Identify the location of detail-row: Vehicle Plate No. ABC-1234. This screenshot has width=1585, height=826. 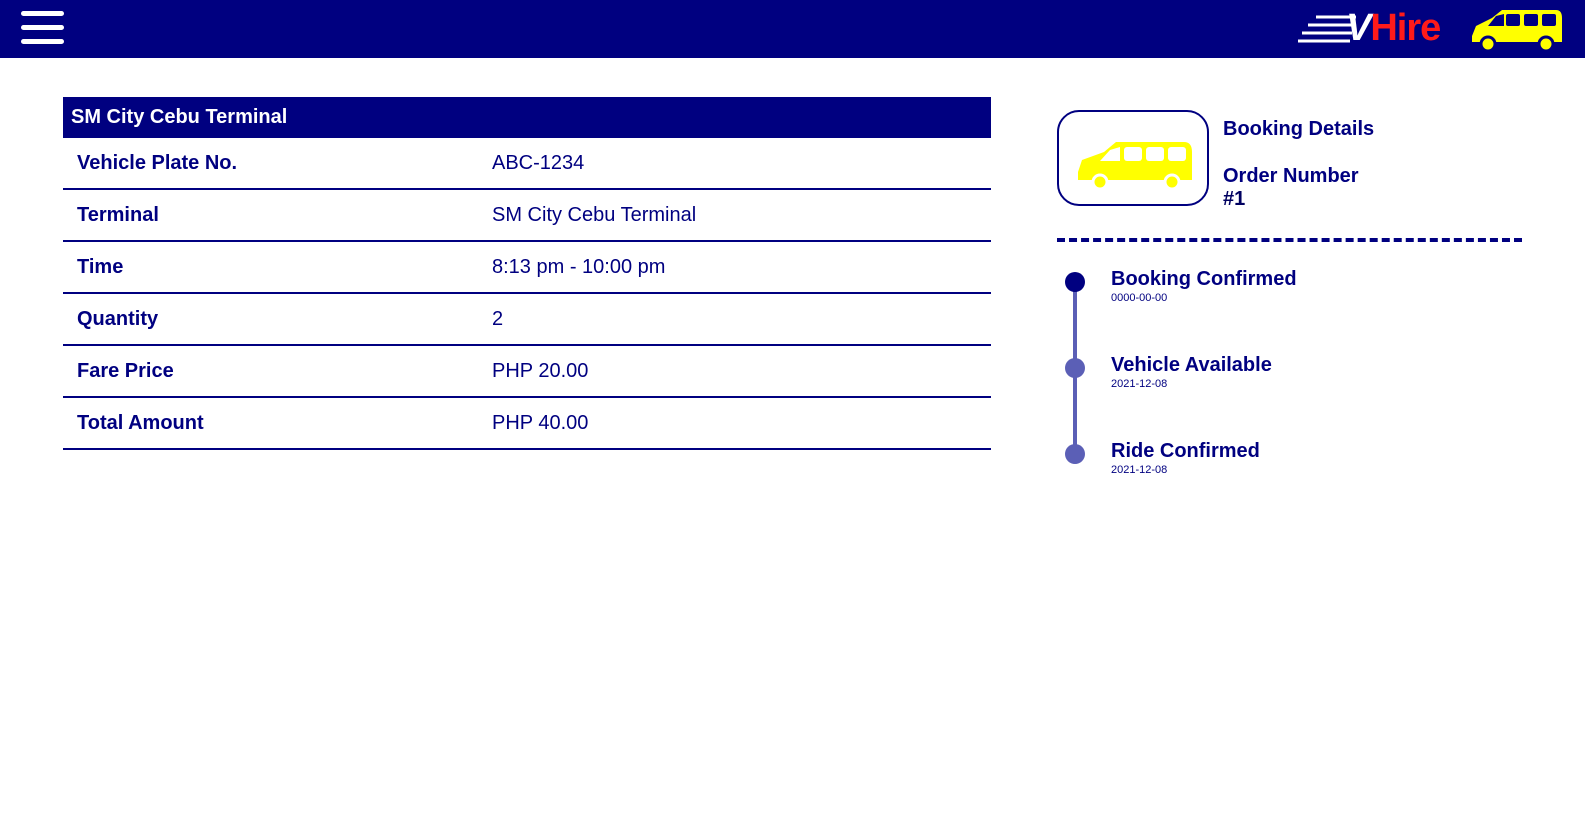
(527, 164).